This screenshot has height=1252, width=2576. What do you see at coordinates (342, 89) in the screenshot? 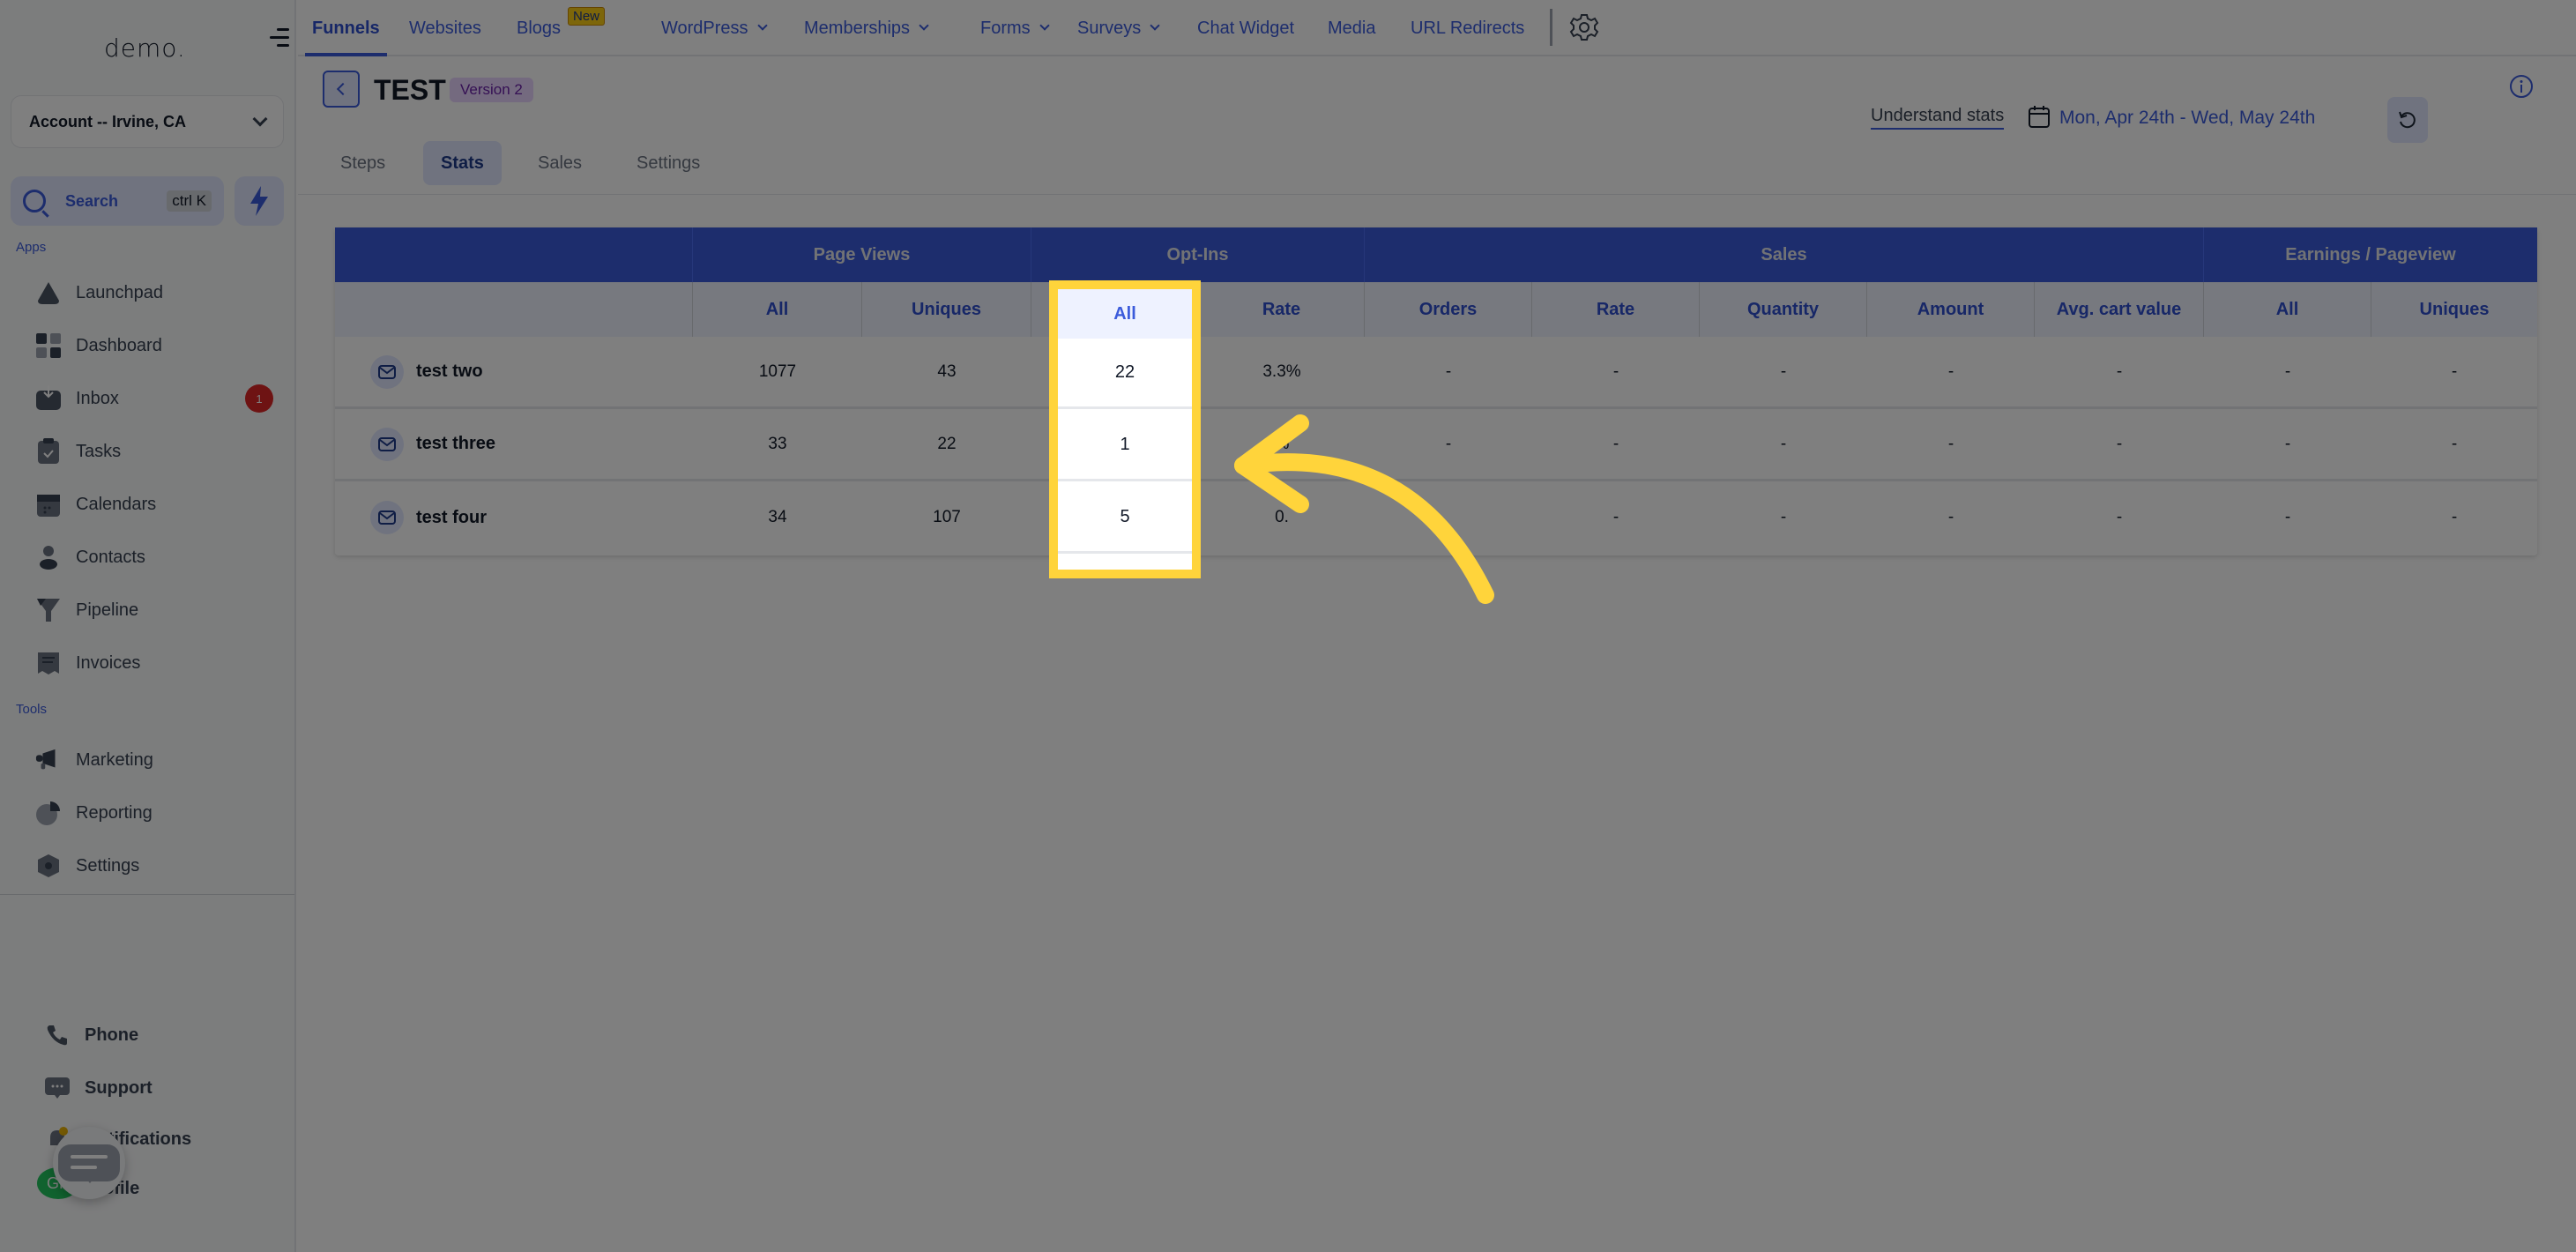
I see `back-button` at bounding box center [342, 89].